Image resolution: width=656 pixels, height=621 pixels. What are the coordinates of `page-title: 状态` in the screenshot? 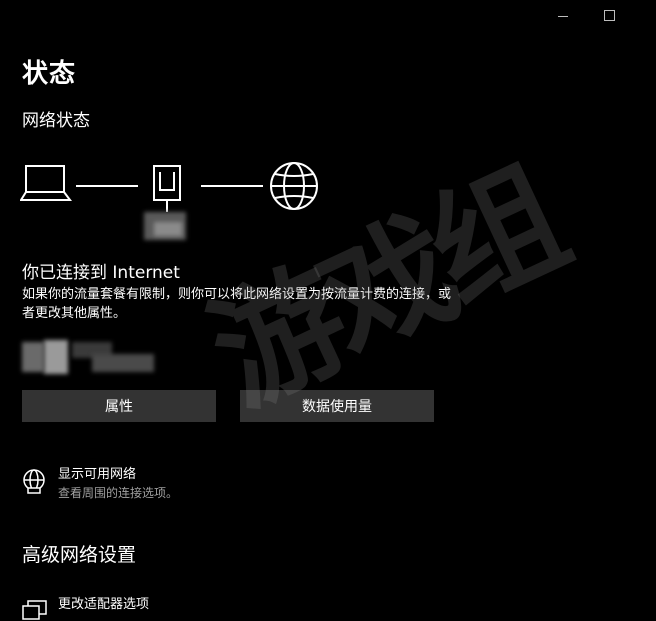 It's located at (49, 74).